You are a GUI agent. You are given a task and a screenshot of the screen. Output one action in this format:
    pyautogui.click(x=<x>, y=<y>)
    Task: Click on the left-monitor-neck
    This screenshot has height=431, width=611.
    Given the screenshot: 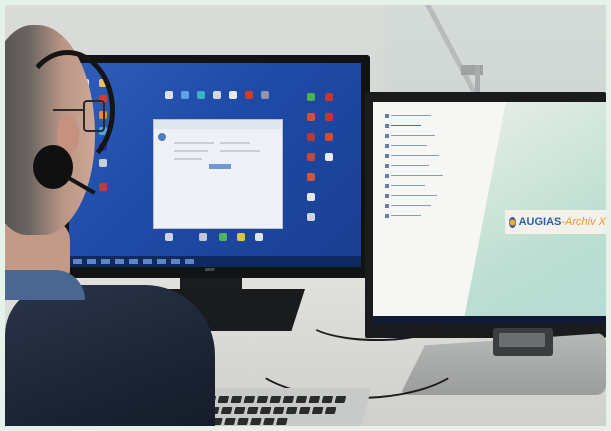 What is the action you would take?
    pyautogui.click(x=211, y=284)
    